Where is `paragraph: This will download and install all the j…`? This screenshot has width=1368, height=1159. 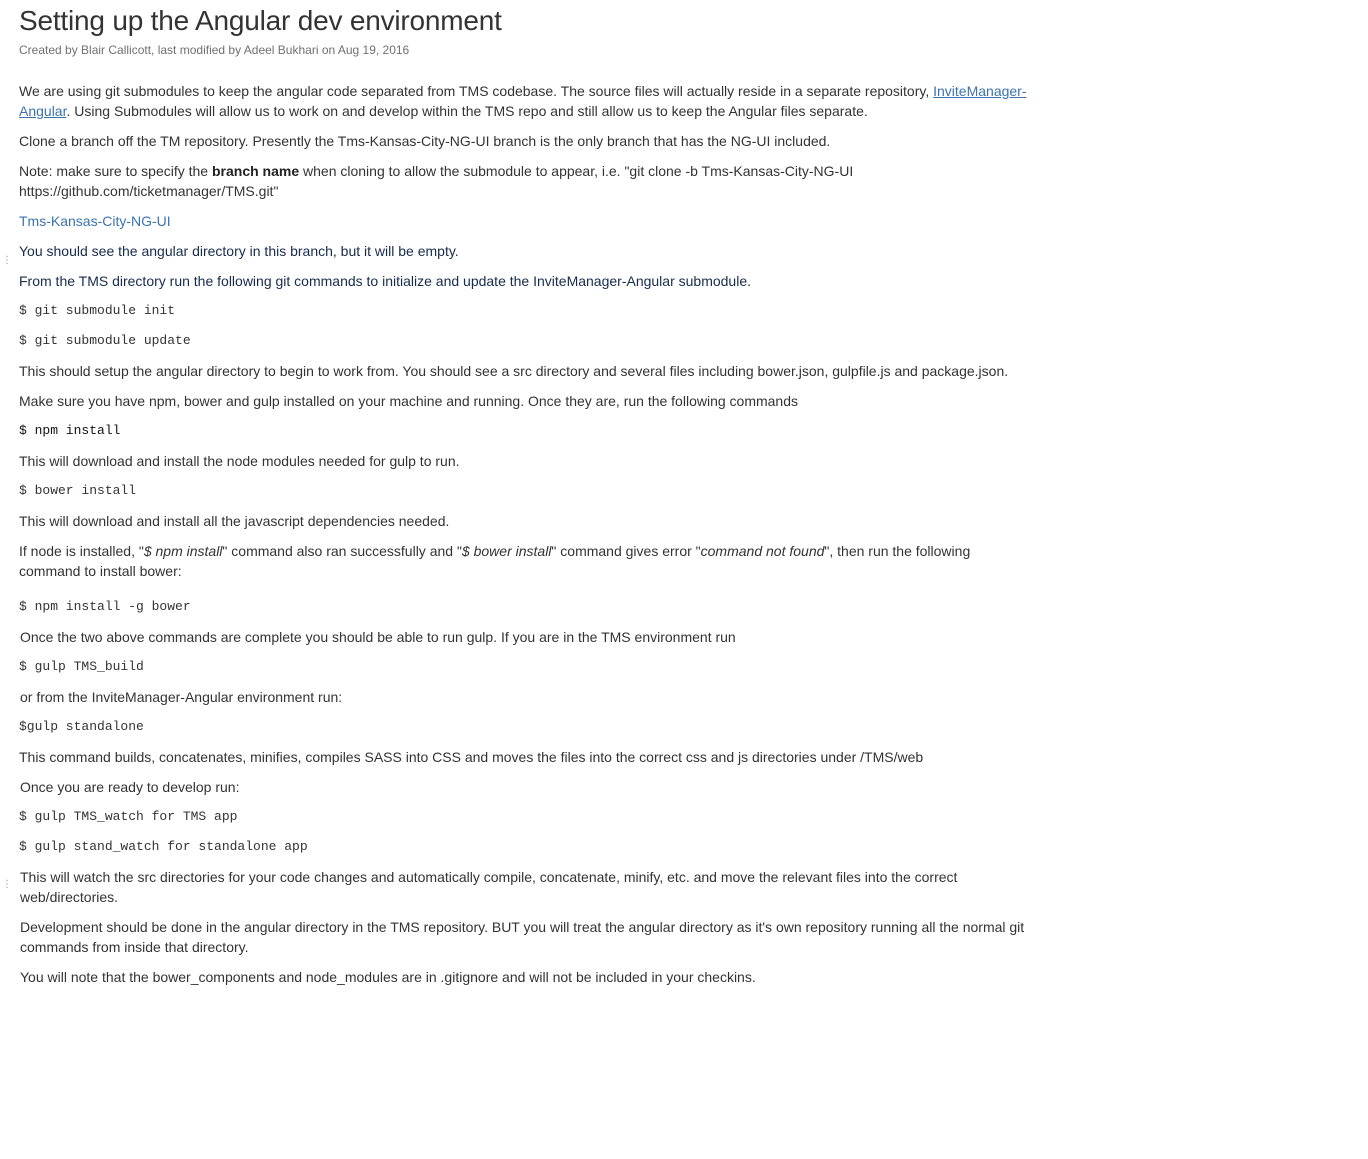 paragraph: This will download and install all the j… is located at coordinates (234, 521).